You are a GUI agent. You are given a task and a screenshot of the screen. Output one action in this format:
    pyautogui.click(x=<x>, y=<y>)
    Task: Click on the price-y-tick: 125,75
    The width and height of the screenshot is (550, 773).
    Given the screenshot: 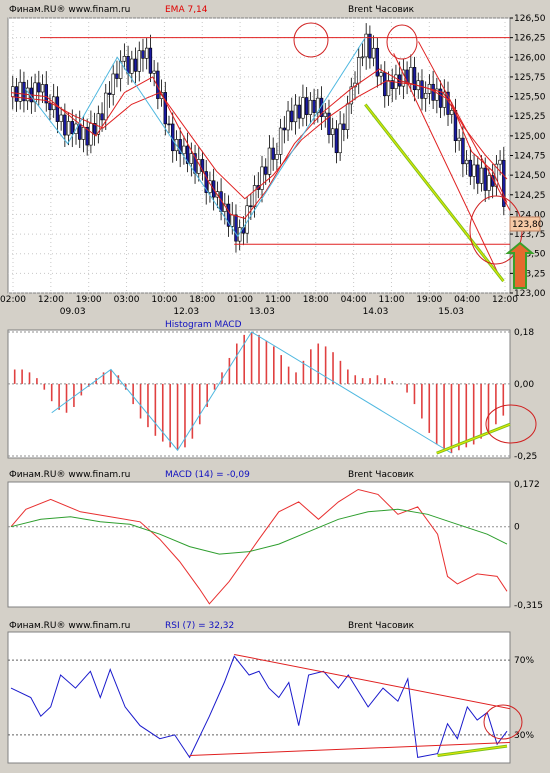 What is the action you would take?
    pyautogui.click(x=530, y=78)
    